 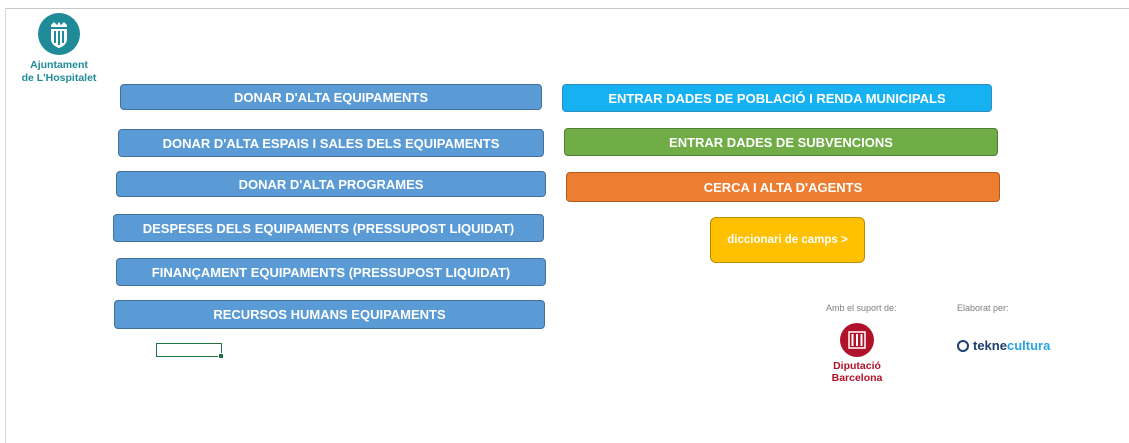 I want to click on hospitalet-shield-icon, so click(x=59, y=34).